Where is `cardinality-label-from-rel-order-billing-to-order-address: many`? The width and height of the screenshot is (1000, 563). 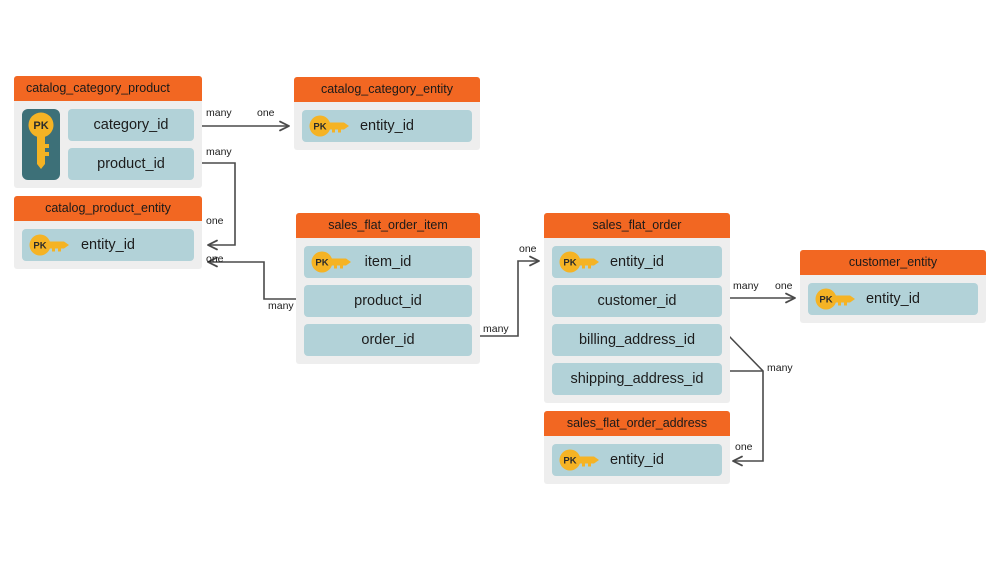 cardinality-label-from-rel-order-billing-to-order-address: many is located at coordinates (780, 368).